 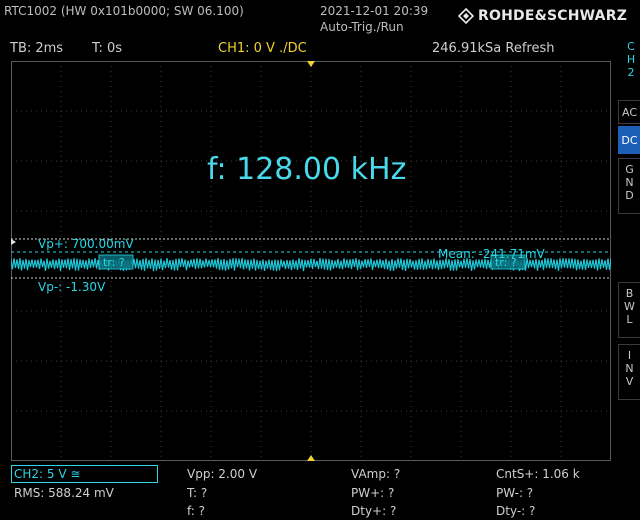 I want to click on ch1-setting: CH1: 0 V ./DC, so click(x=262, y=48).